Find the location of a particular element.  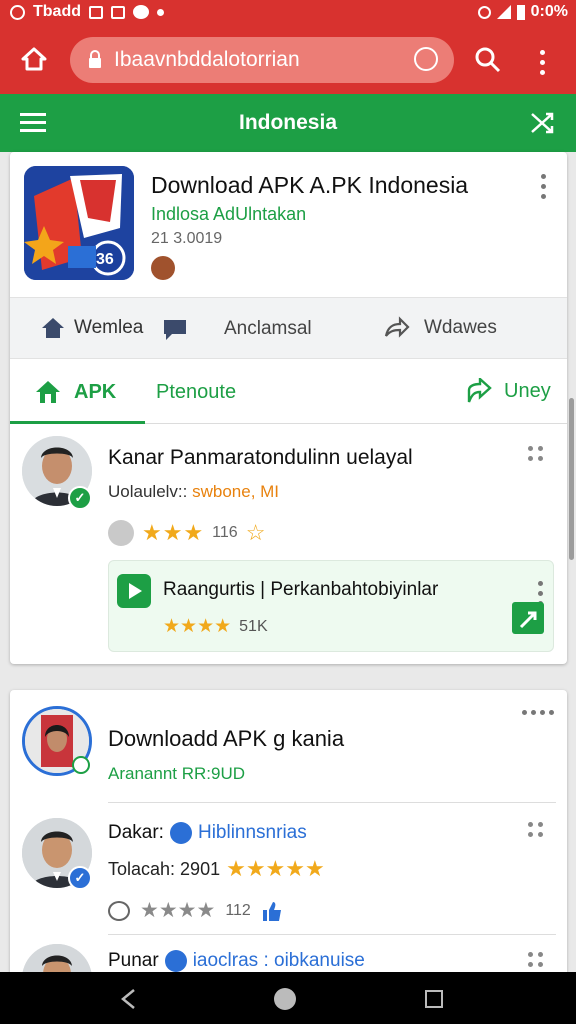

svg-text: 36 is located at coordinates (105, 259).